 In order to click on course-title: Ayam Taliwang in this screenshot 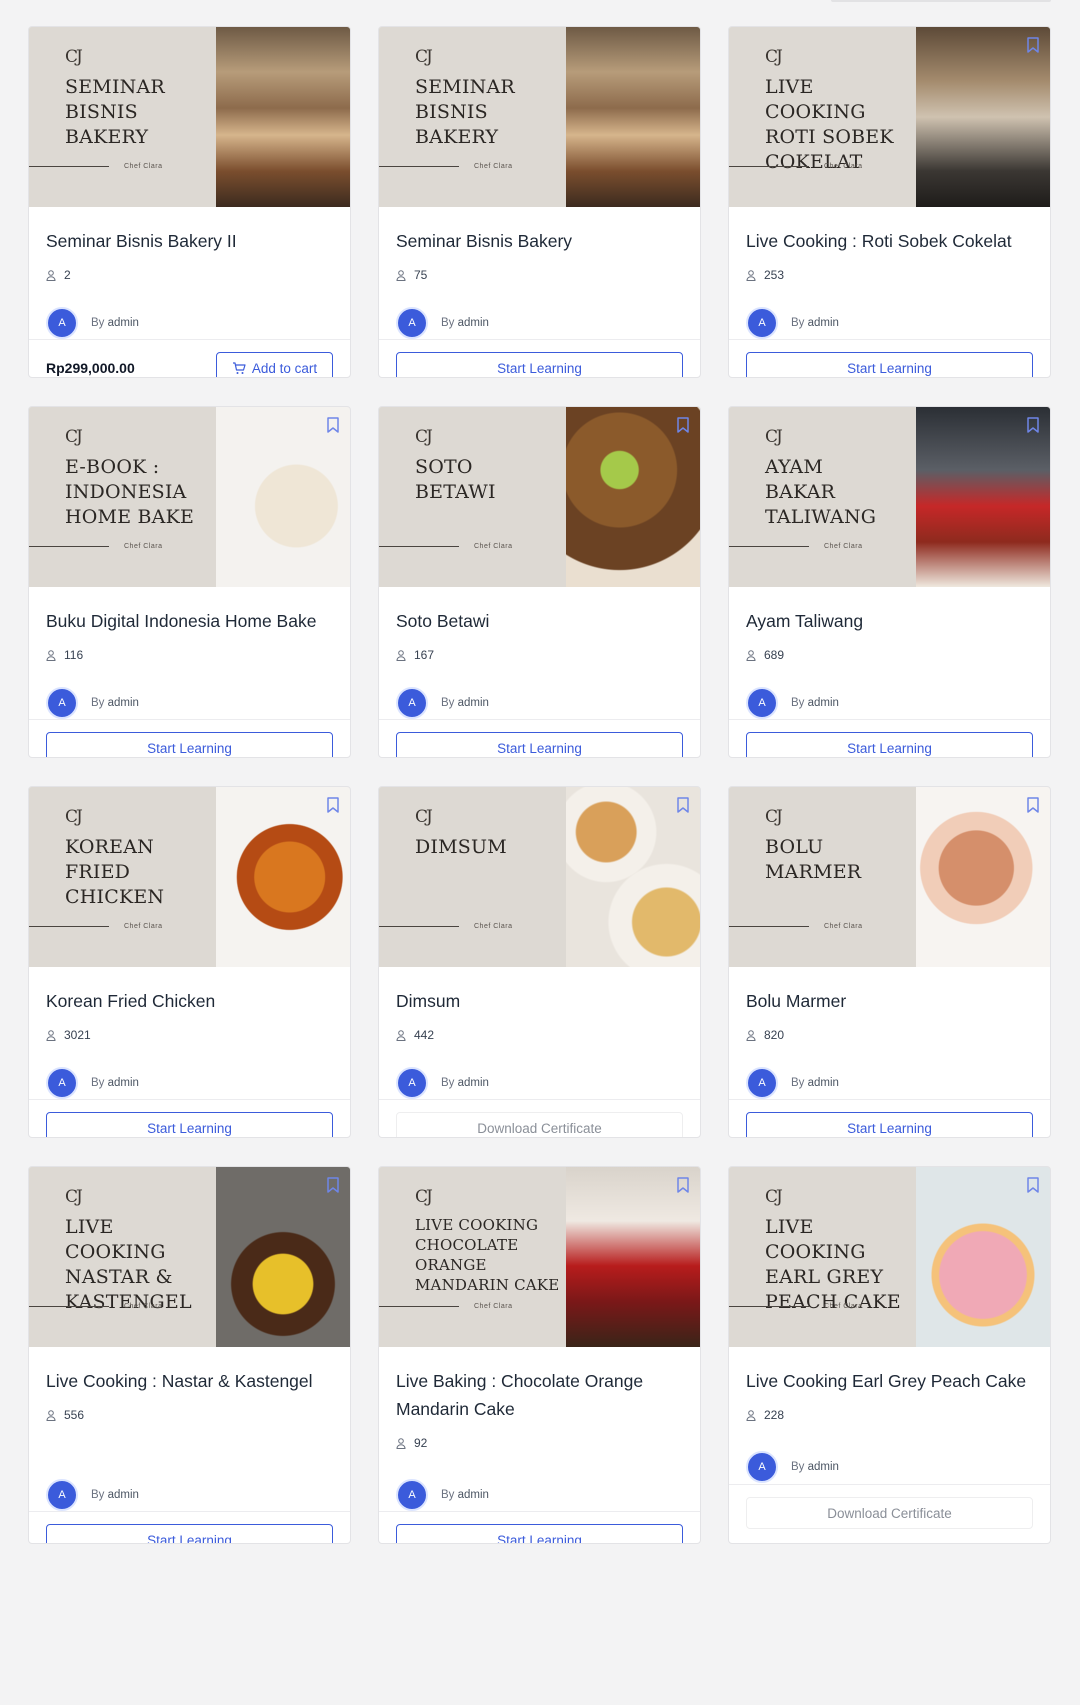, I will do `click(889, 621)`.